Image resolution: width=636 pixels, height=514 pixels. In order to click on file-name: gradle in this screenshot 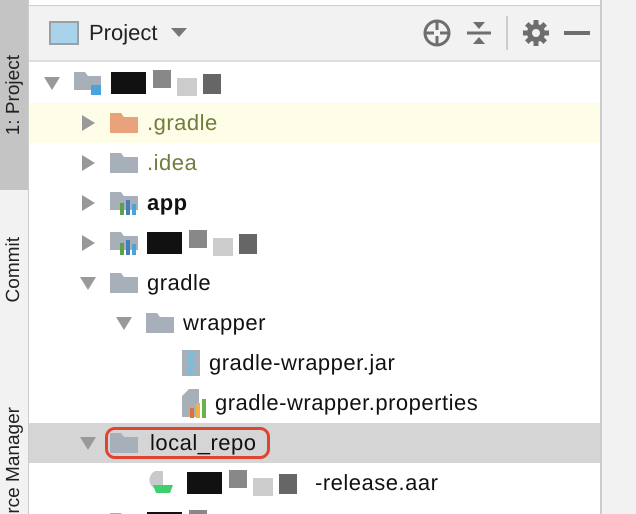, I will do `click(179, 283)`.